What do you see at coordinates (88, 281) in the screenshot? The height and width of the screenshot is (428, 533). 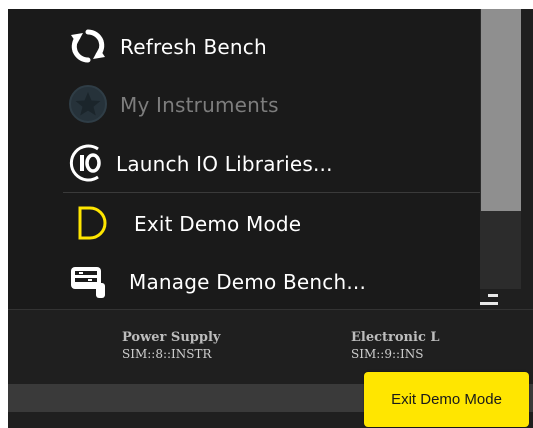 I see `manage-bench-icon` at bounding box center [88, 281].